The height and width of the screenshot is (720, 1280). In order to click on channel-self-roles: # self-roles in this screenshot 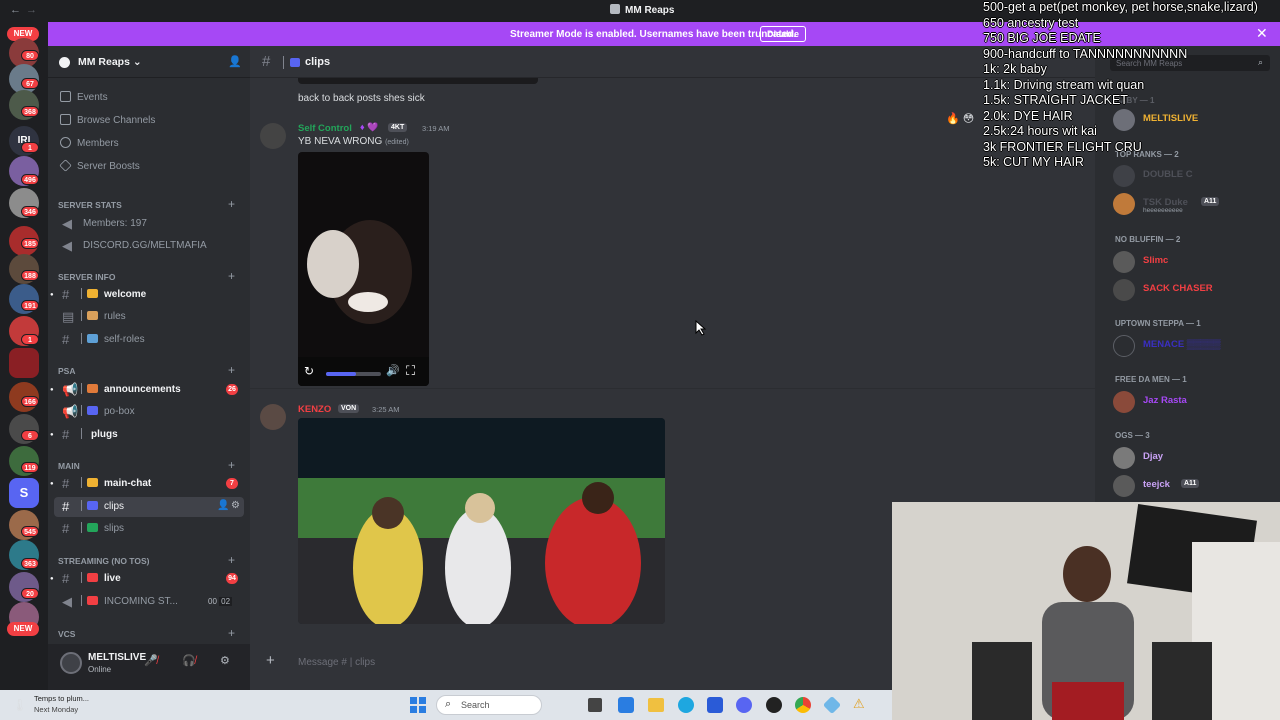, I will do `click(149, 340)`.